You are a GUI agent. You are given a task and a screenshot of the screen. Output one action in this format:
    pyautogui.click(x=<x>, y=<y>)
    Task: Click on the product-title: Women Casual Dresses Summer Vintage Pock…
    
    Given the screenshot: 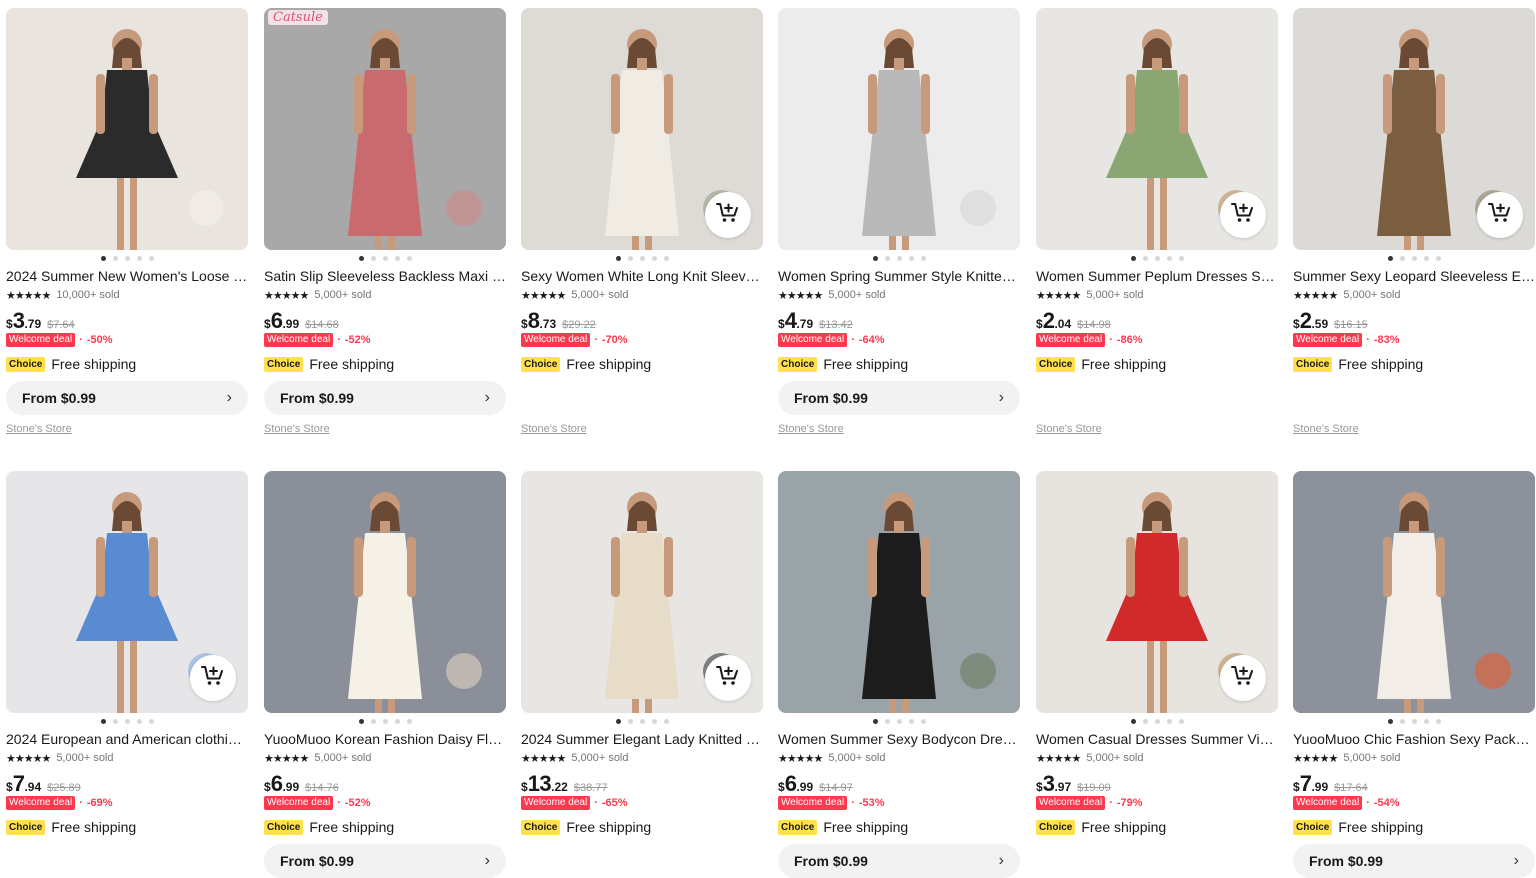 What is the action you would take?
    pyautogui.click(x=1157, y=739)
    